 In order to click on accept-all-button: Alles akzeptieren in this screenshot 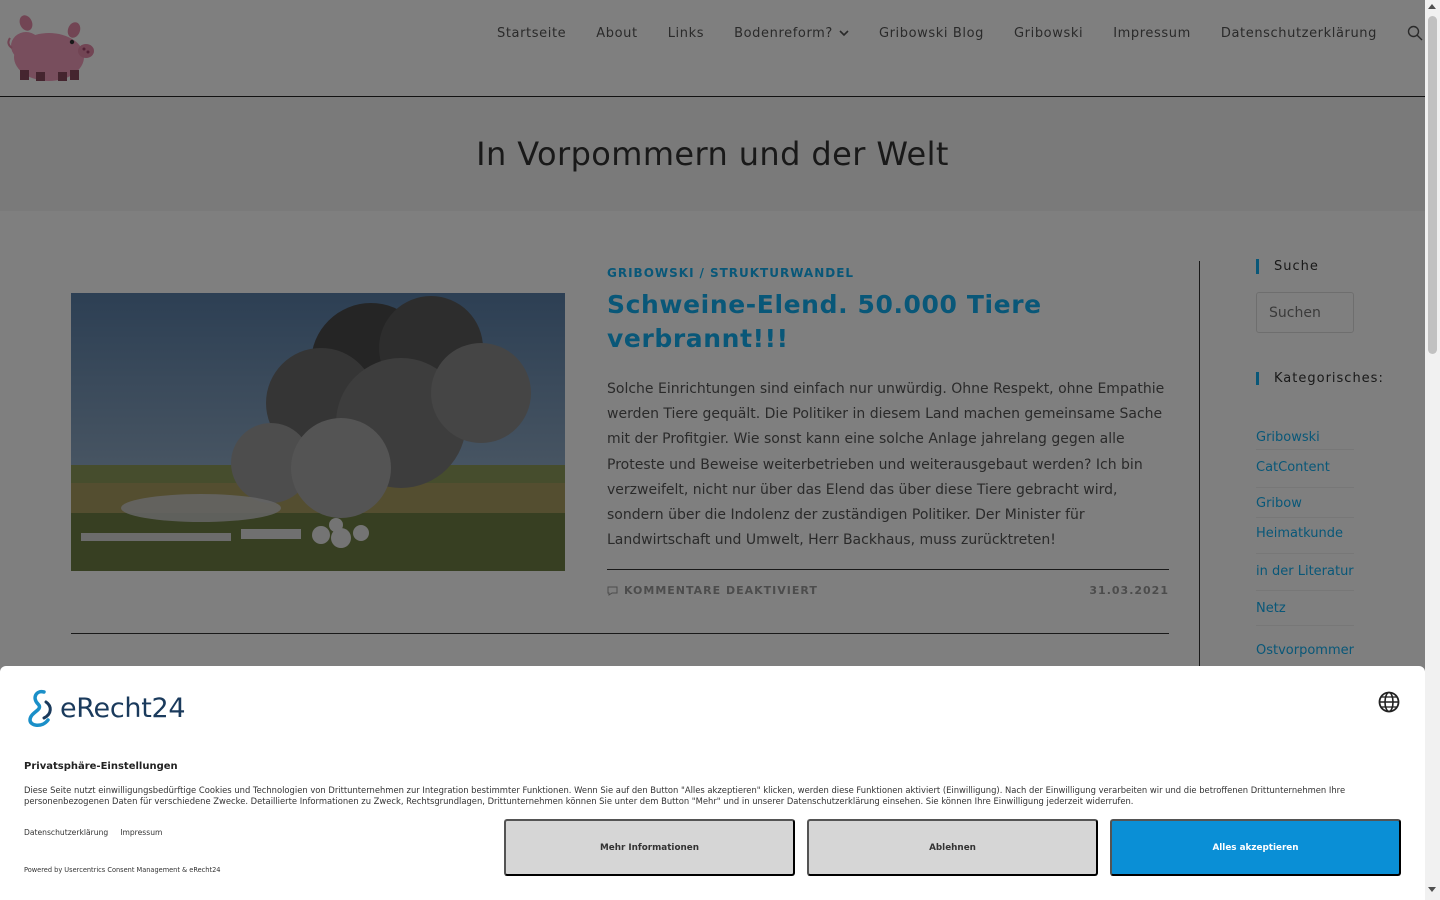, I will do `click(1255, 847)`.